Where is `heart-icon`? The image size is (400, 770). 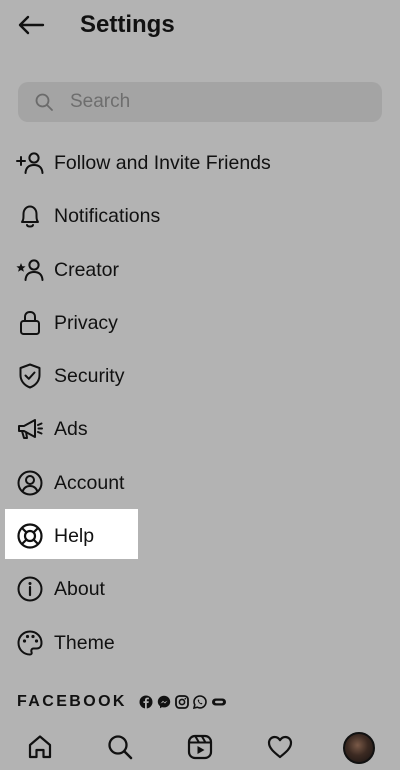 heart-icon is located at coordinates (280, 747).